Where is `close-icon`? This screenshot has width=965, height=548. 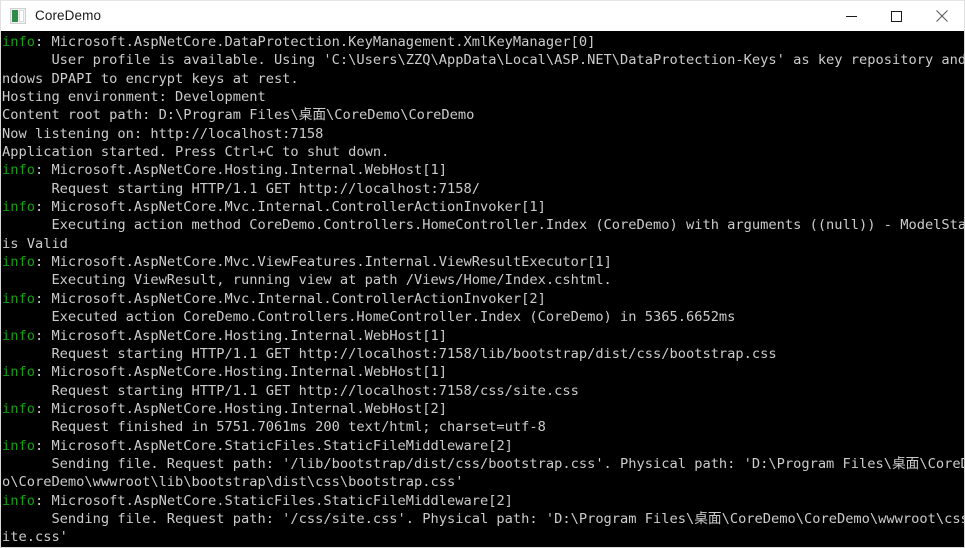 close-icon is located at coordinates (941, 16).